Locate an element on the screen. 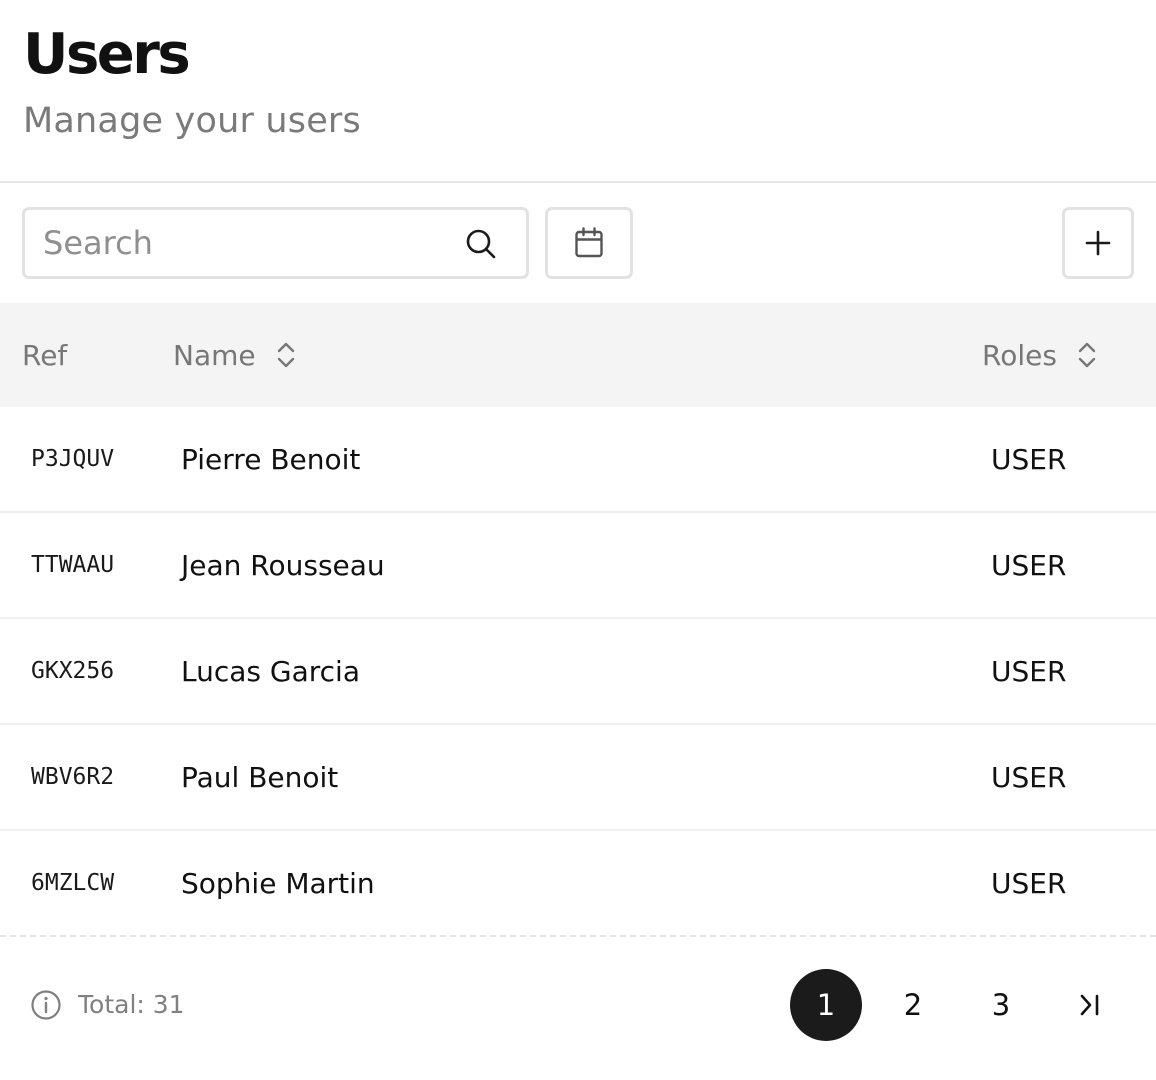 The height and width of the screenshot is (1080, 1156). date-filter-button is located at coordinates (589, 243).